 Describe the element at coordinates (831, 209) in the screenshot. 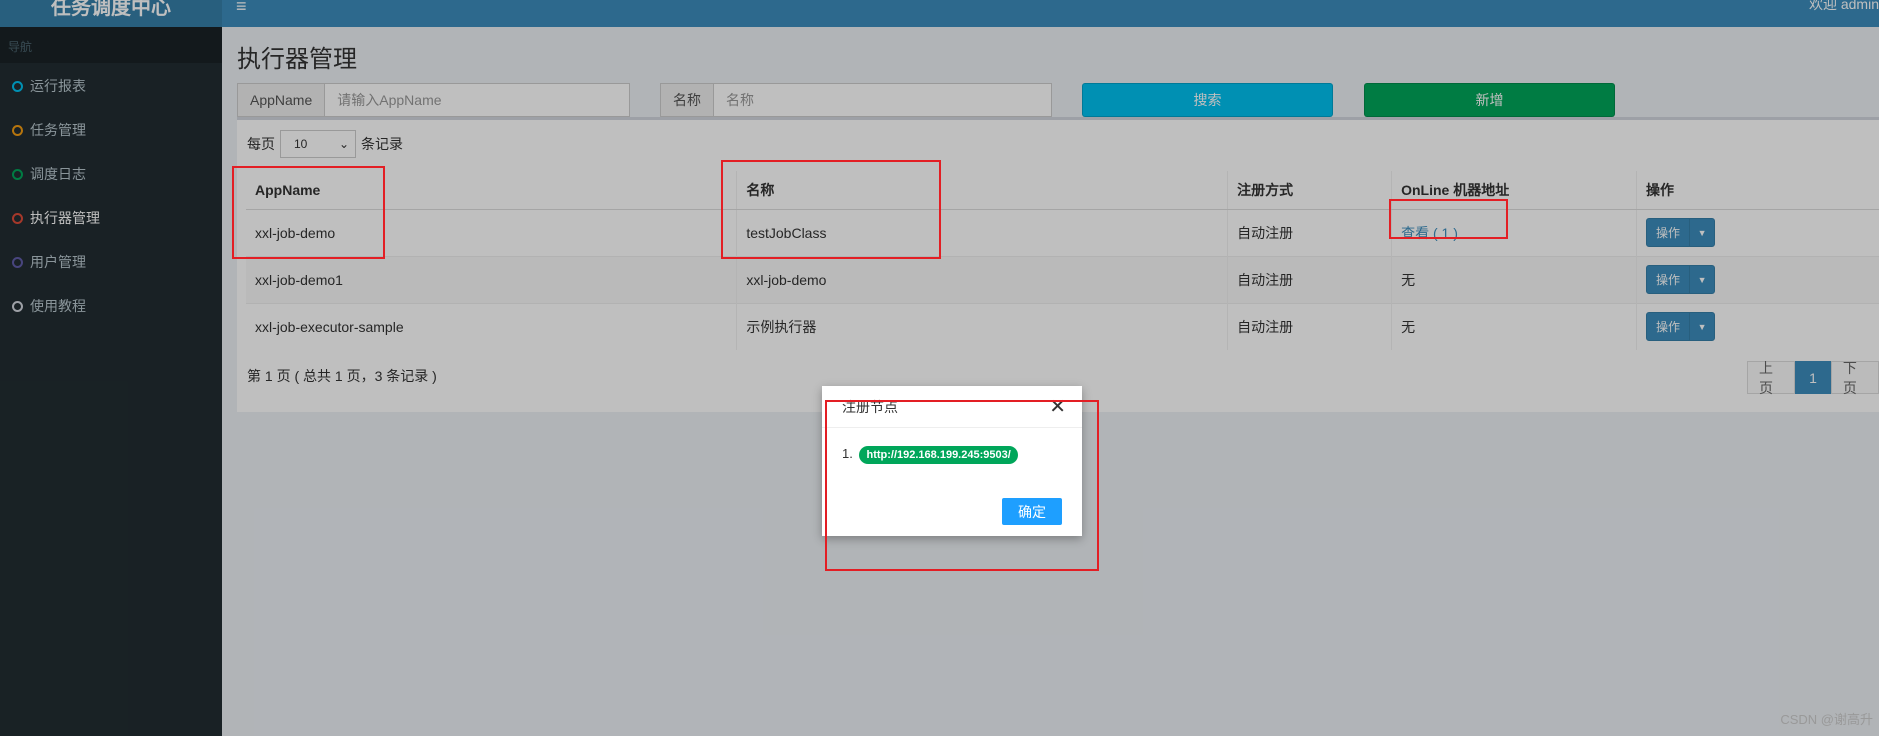

I see `annotation-box-name` at that location.